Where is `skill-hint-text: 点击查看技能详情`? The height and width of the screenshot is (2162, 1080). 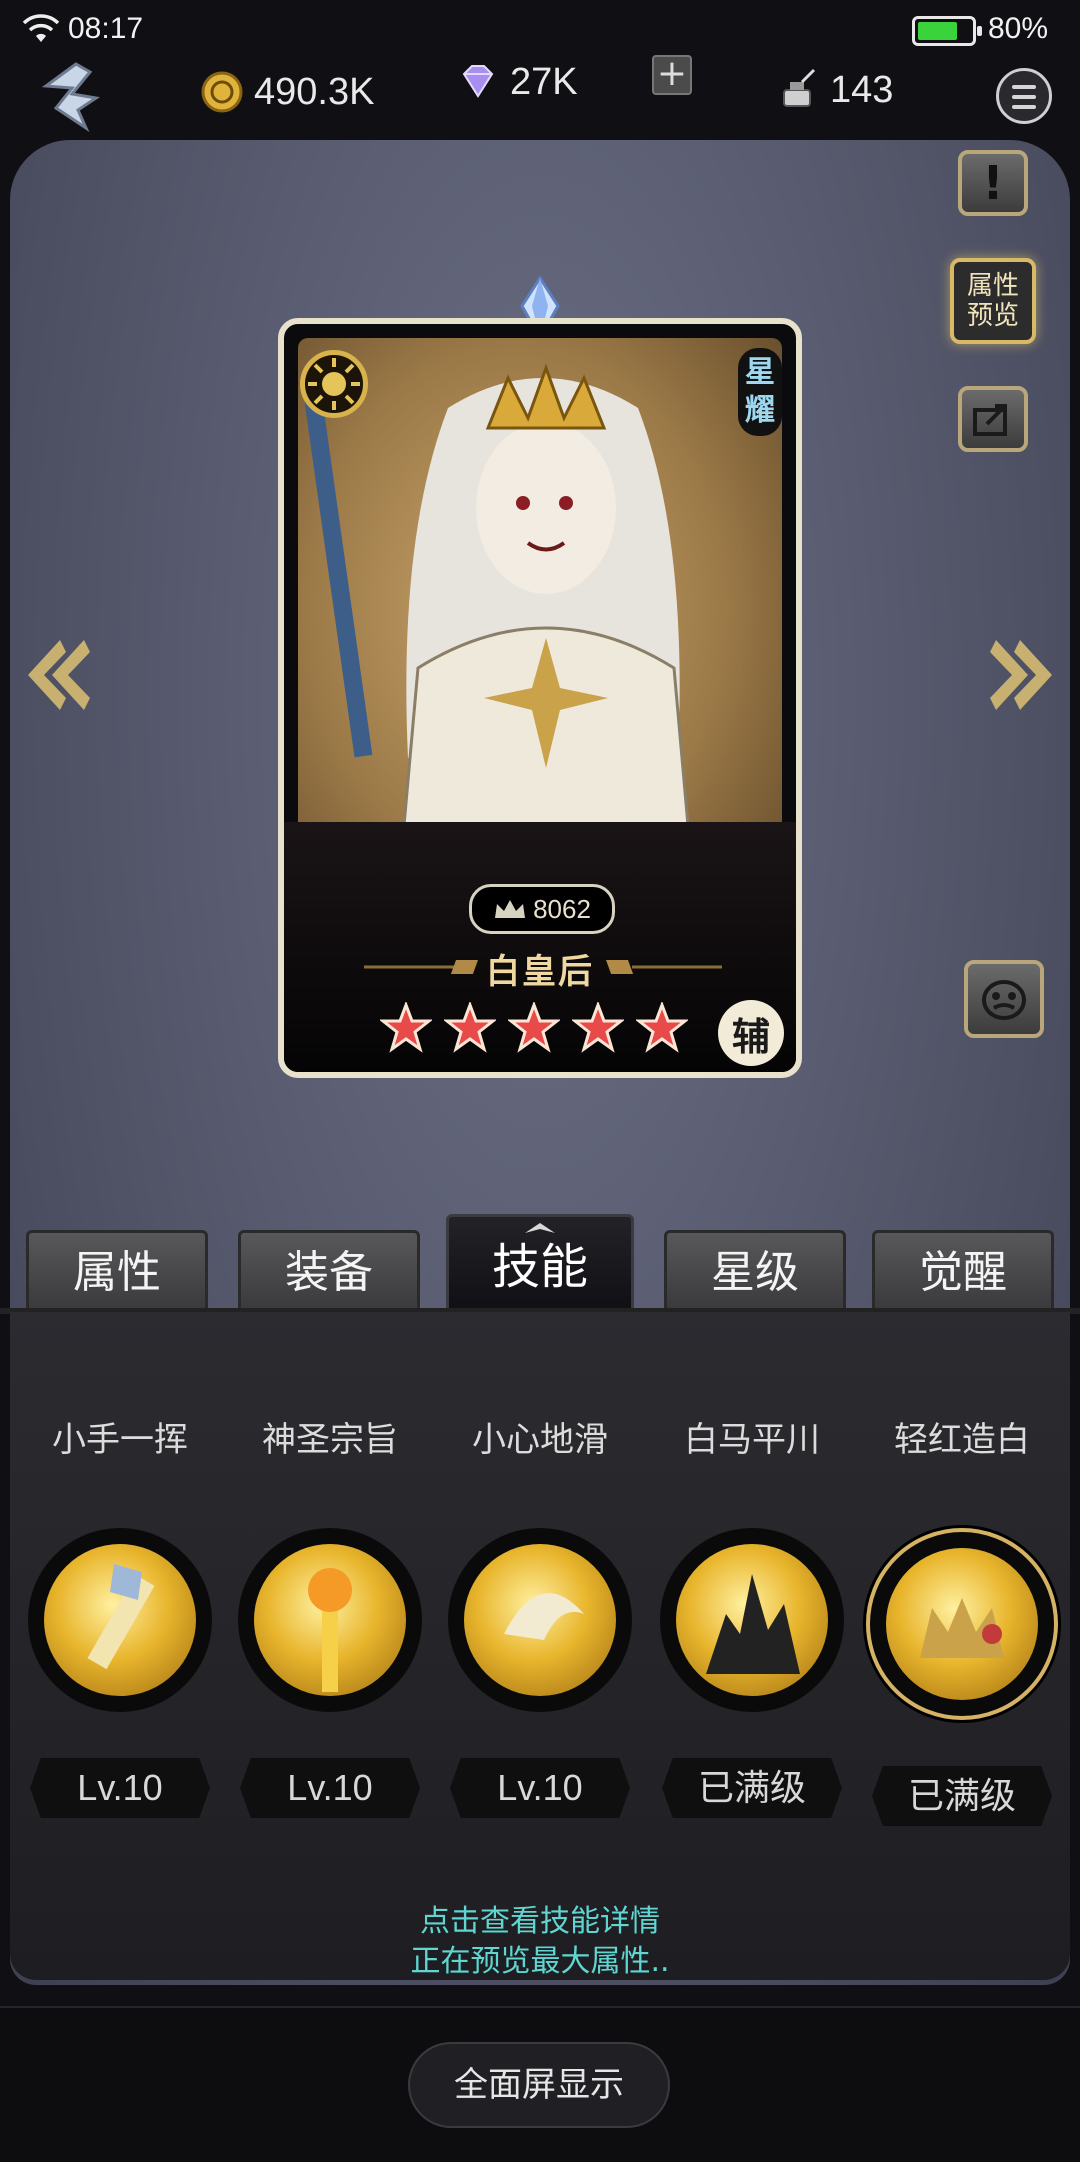
skill-hint-text: 点击查看技能详情 is located at coordinates (540, 1921).